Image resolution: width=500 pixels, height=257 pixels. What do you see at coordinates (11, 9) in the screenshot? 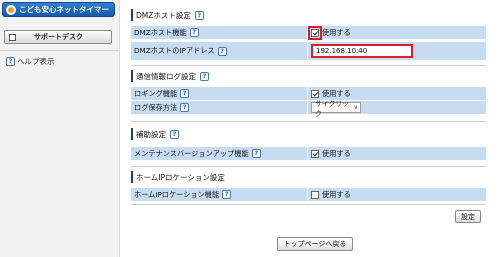
I see `logo-mark-icon` at bounding box center [11, 9].